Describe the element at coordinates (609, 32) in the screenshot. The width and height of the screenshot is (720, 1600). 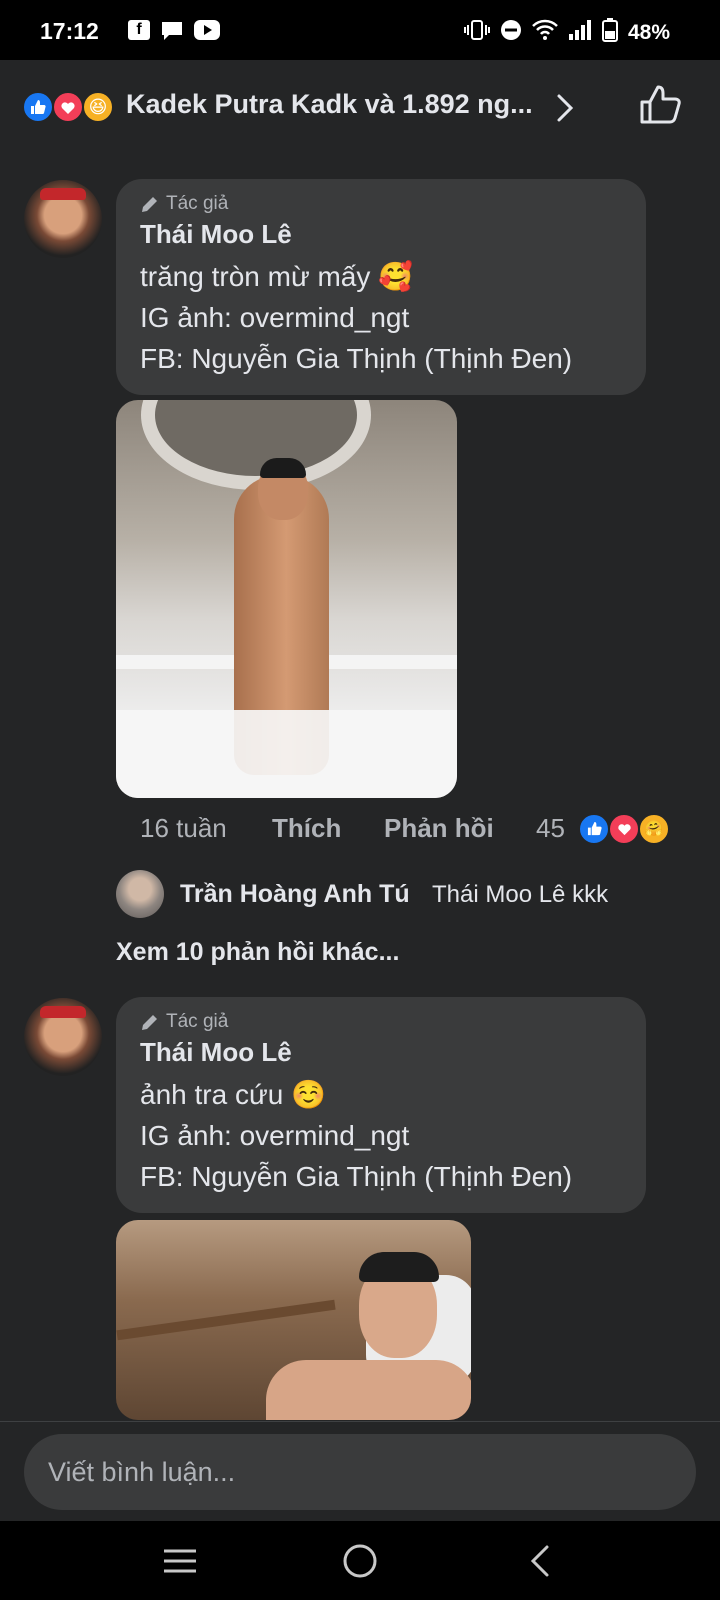
I see `battery-icon` at that location.